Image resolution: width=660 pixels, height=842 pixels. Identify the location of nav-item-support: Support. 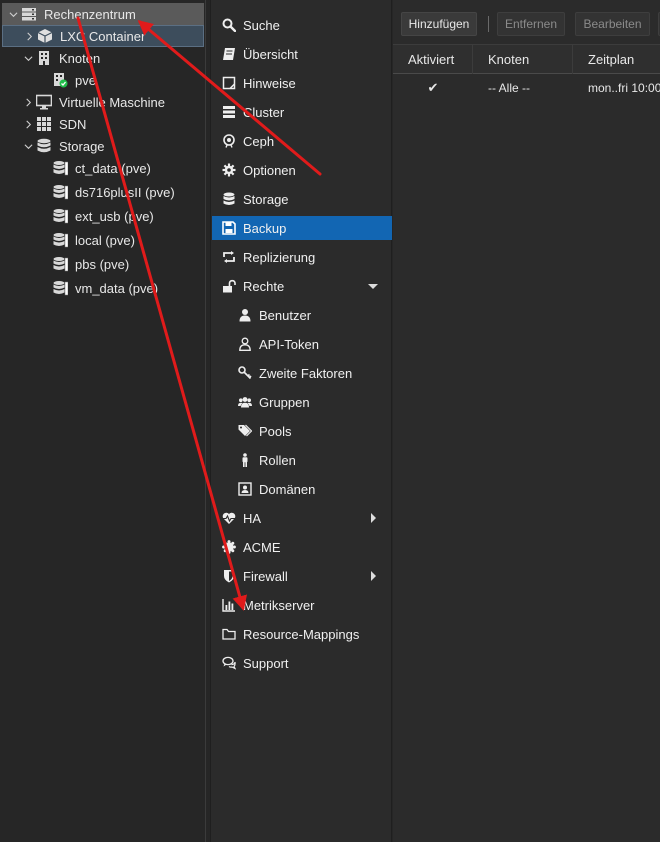
(302, 663).